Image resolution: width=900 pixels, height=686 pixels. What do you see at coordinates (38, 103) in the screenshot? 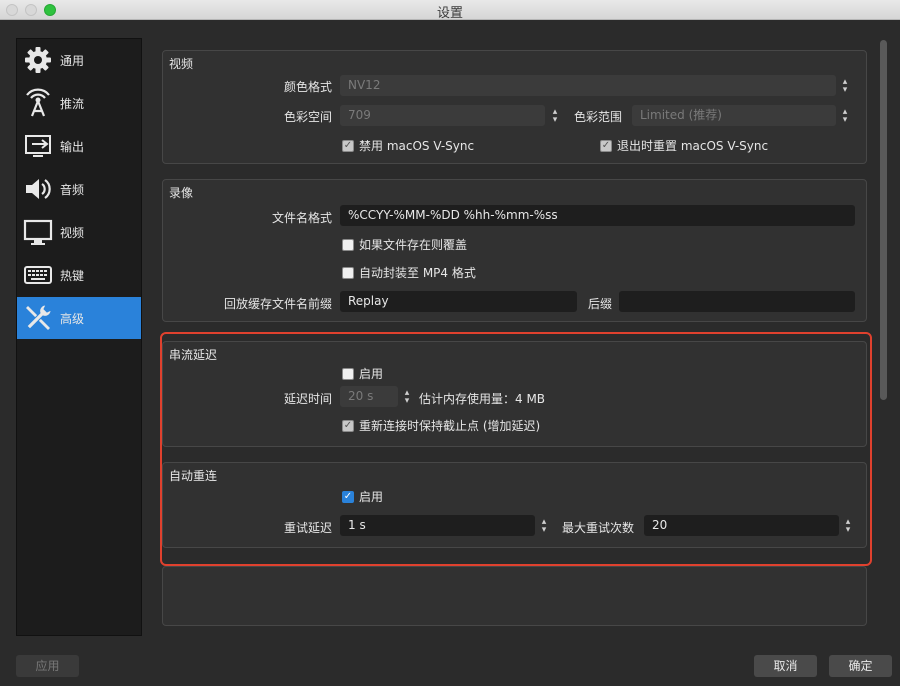
I see `broadcast-icon` at bounding box center [38, 103].